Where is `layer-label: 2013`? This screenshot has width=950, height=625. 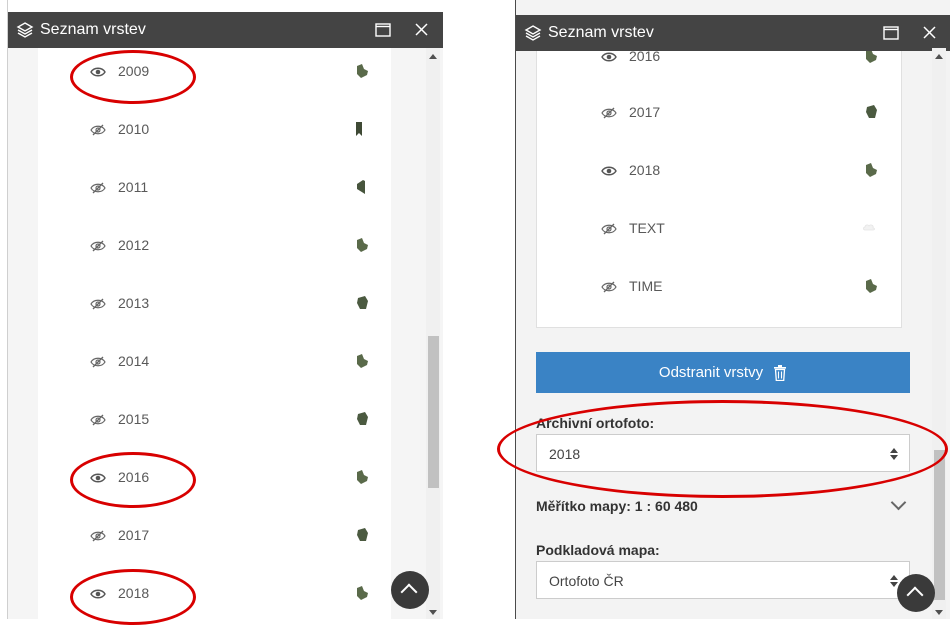
layer-label: 2013 is located at coordinates (134, 303).